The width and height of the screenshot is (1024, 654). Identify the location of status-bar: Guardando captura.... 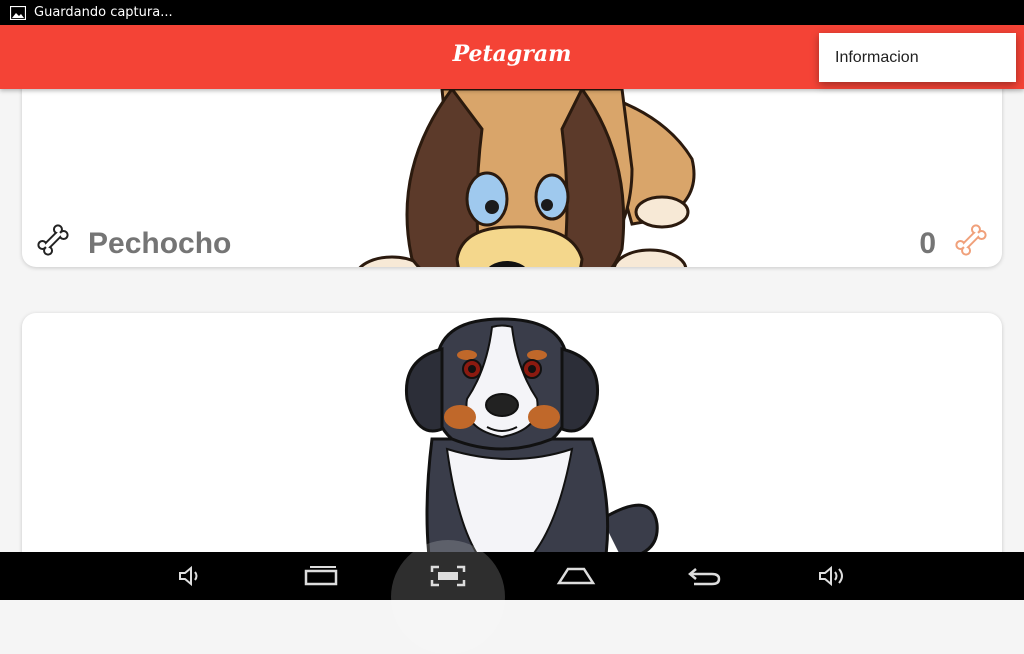
(512, 12).